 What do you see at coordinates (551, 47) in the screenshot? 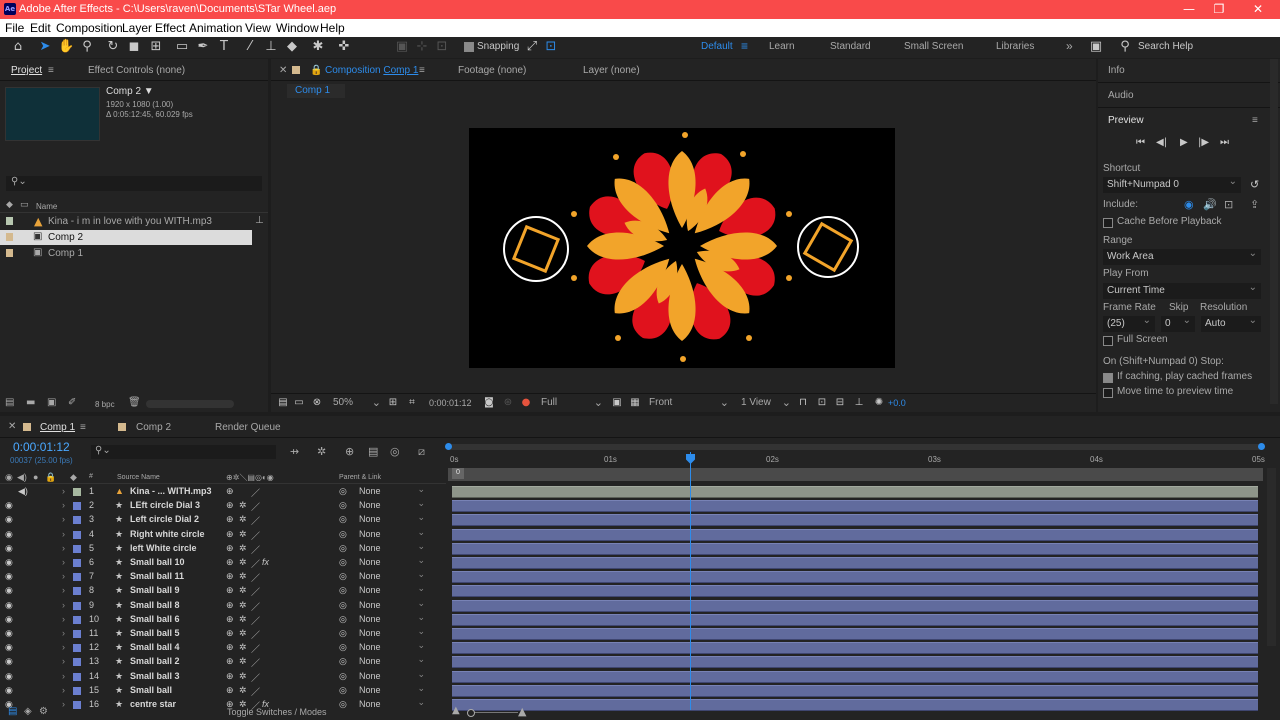
I see `snap-features-icon: ⊡` at bounding box center [551, 47].